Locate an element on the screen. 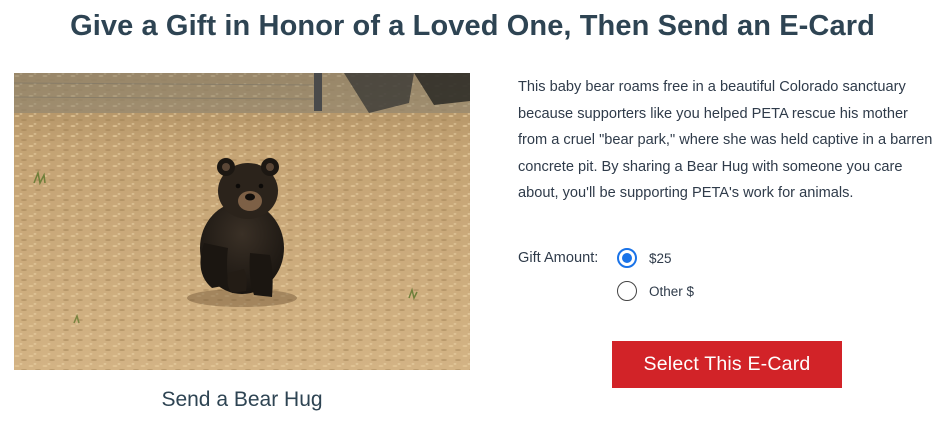 This screenshot has width=945, height=422. gift-amount-label: Gift Amount: is located at coordinates (558, 258).